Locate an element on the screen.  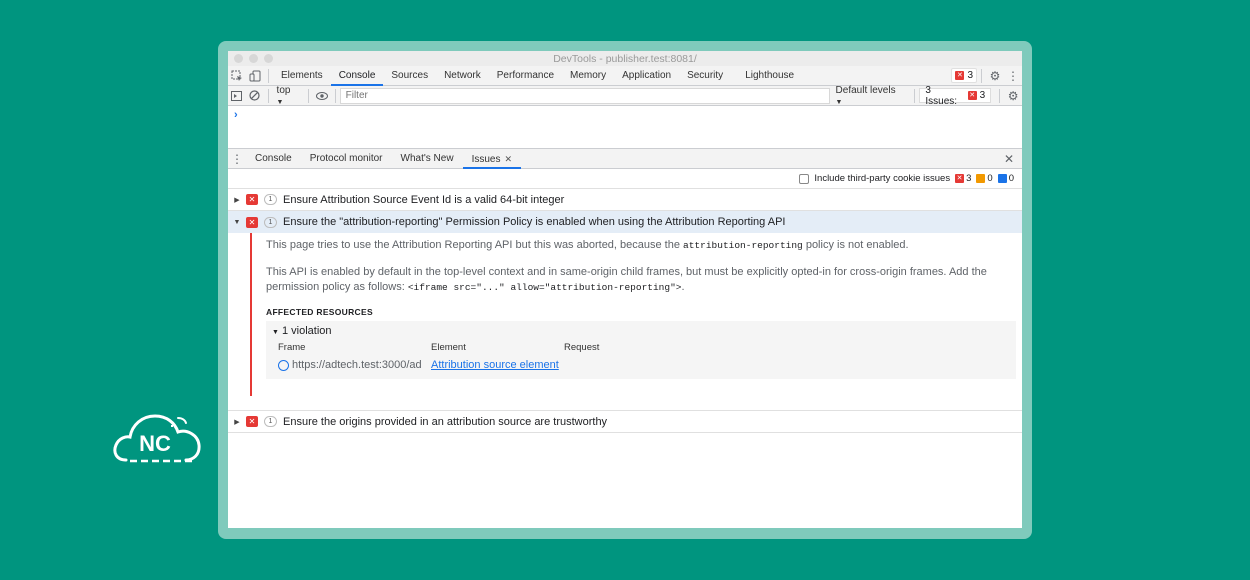
tab-memory: Memory is located at coordinates (588, 76).